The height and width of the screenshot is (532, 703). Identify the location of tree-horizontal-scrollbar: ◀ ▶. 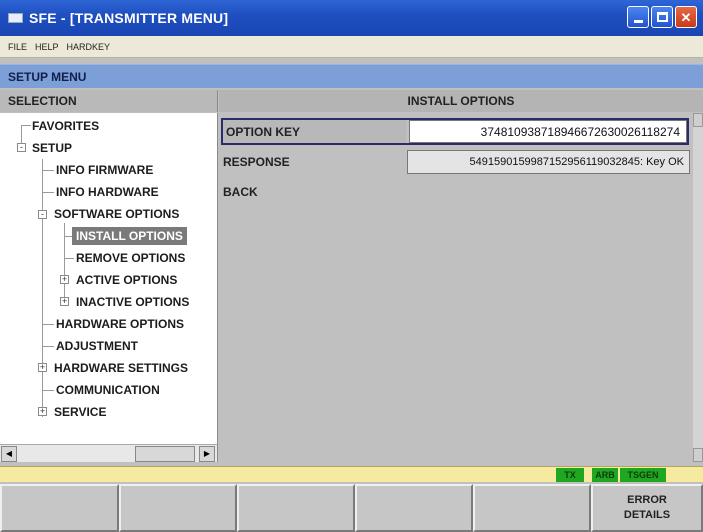
(109, 453).